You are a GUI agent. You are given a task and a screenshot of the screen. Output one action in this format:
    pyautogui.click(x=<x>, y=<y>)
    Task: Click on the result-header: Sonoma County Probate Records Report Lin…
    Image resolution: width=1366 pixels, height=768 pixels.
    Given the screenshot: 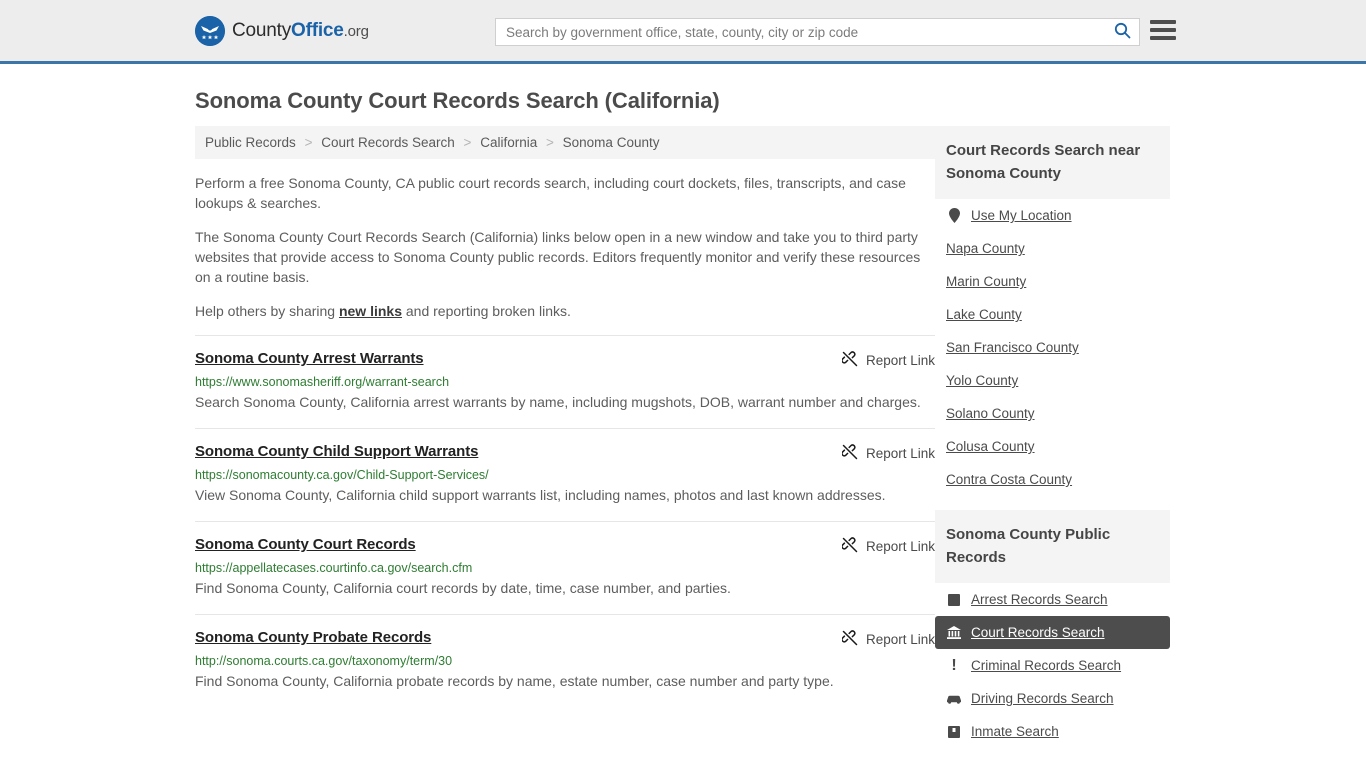 What is the action you would take?
    pyautogui.click(x=565, y=639)
    